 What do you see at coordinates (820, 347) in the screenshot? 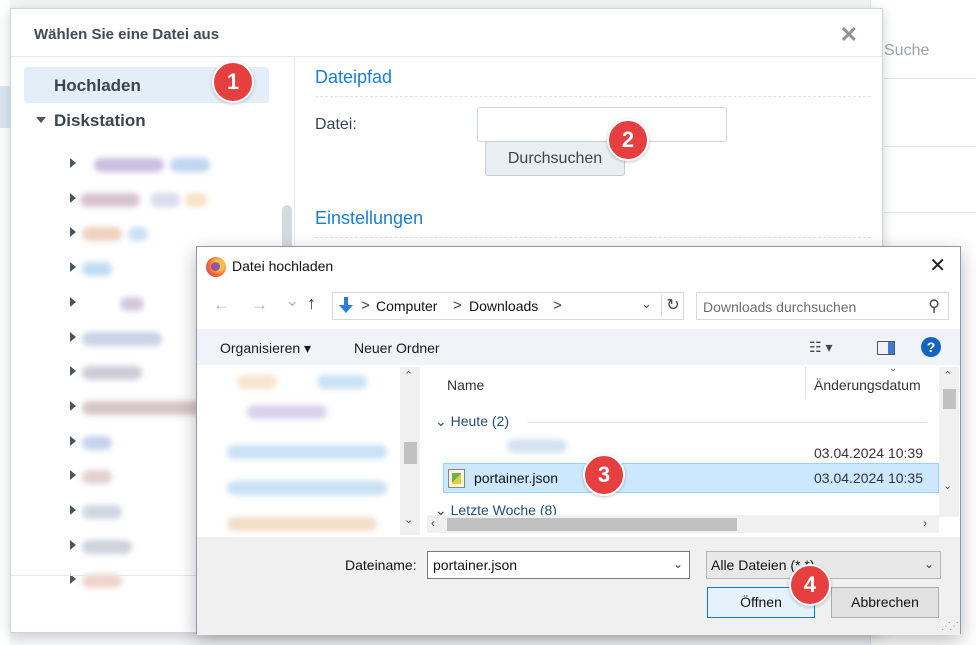
I see `view-options-icon: ☷ ▾` at bounding box center [820, 347].